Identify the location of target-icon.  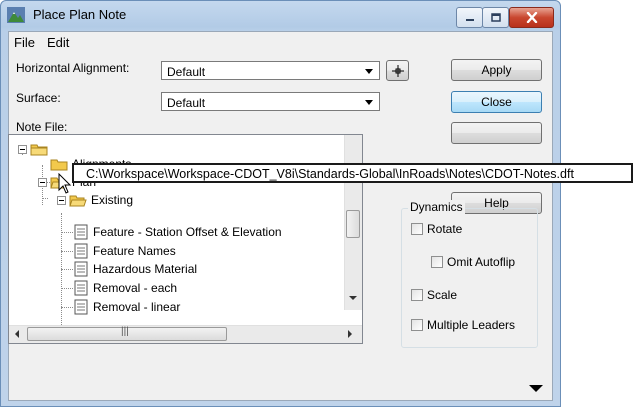
(397, 70).